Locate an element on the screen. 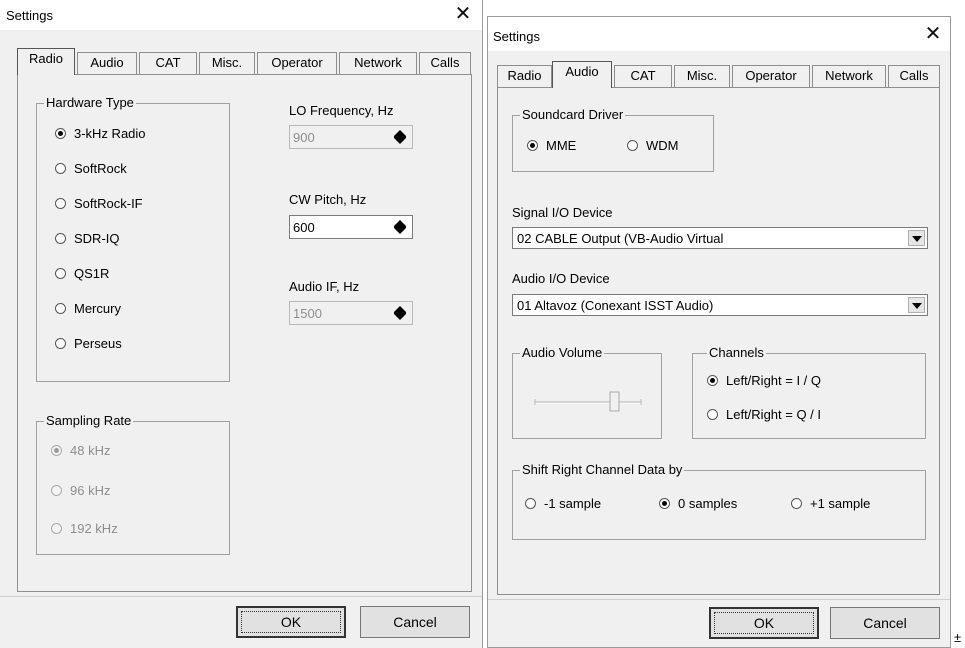 Image resolution: width=965 pixels, height=648 pixels. audio-if-spinbox: 1500 is located at coordinates (351, 313).